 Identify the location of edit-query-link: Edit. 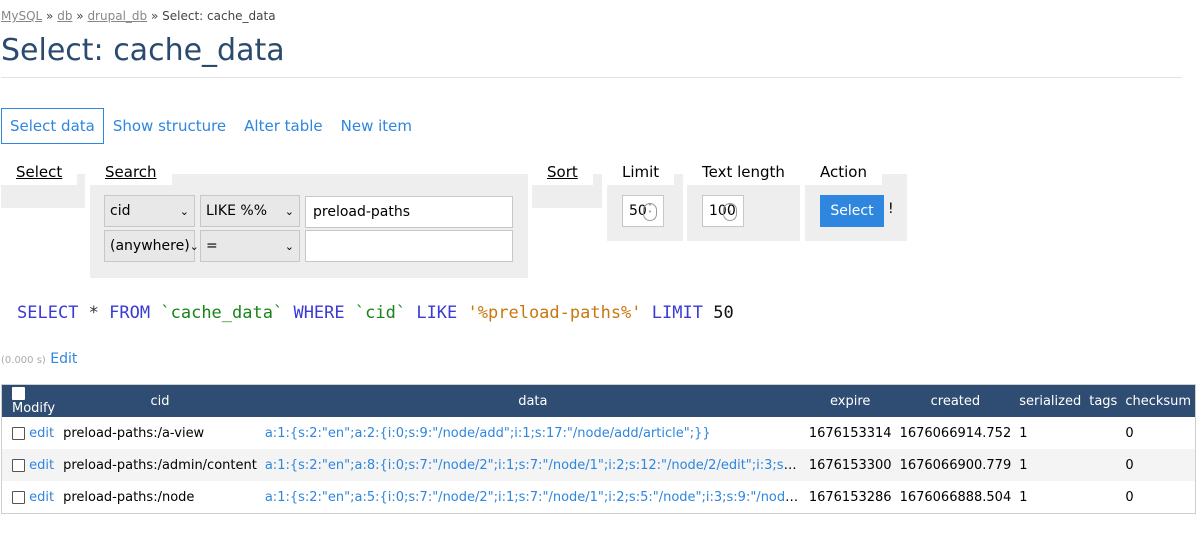
(63, 359).